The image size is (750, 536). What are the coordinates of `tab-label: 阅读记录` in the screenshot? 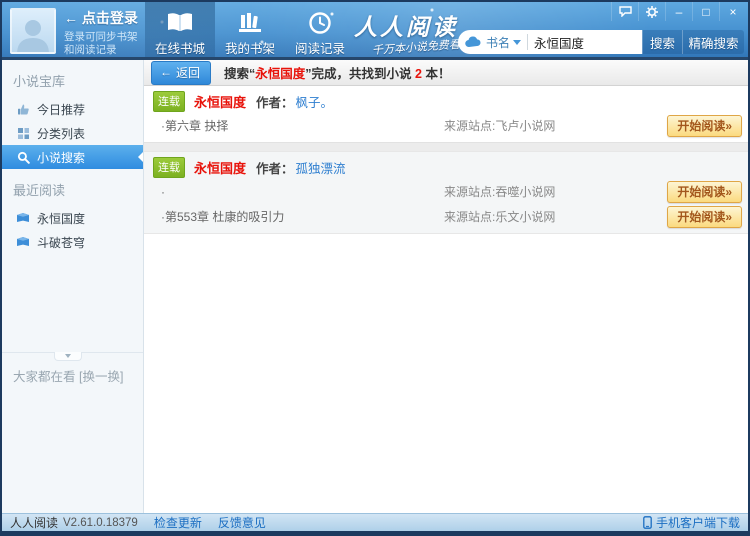 It's located at (319, 49).